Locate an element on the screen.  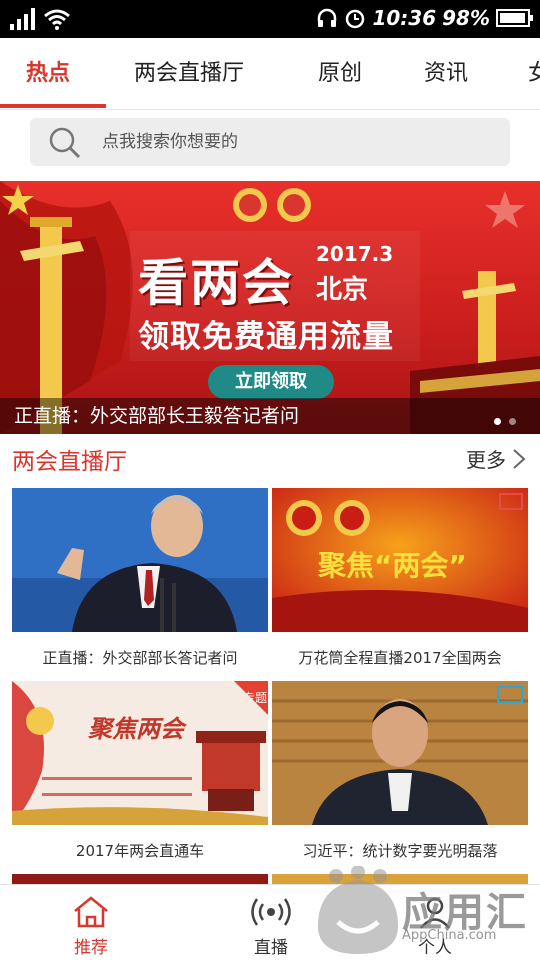
status-bar: 10:36 98% is located at coordinates (270, 19).